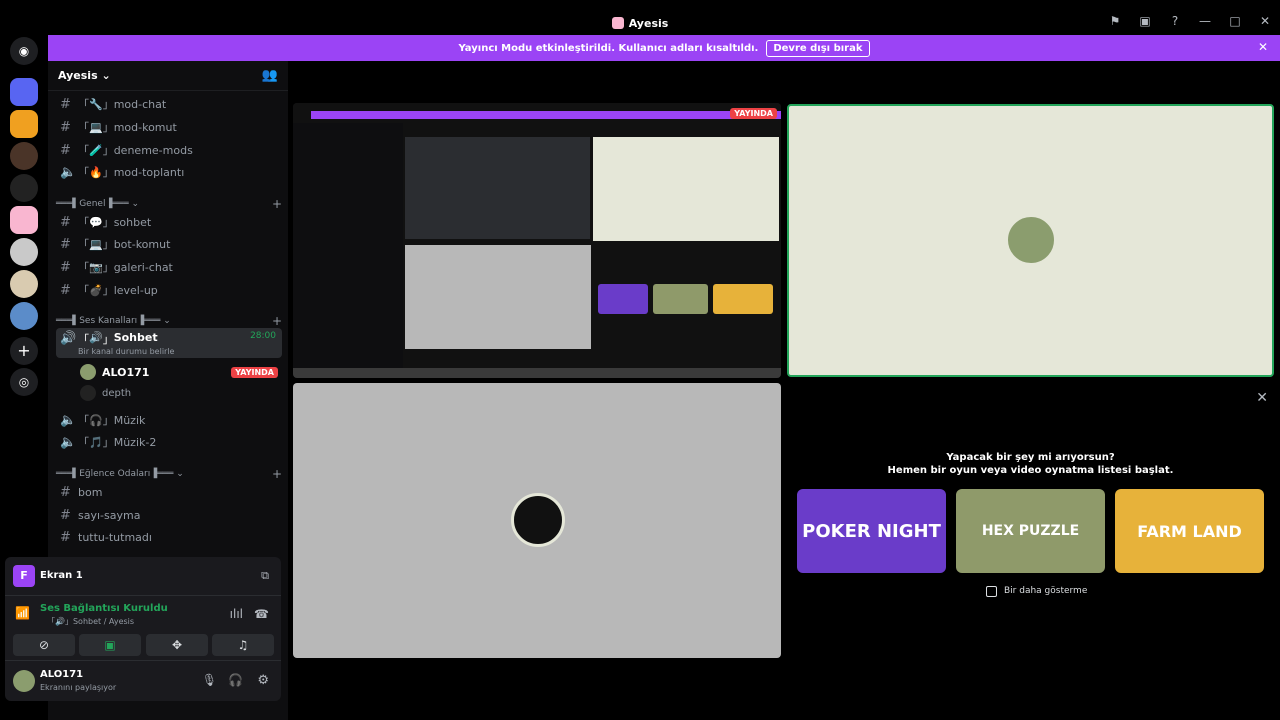  What do you see at coordinates (1115, 21) in the screenshot?
I see `inbox-flag-icon: ⚑` at bounding box center [1115, 21].